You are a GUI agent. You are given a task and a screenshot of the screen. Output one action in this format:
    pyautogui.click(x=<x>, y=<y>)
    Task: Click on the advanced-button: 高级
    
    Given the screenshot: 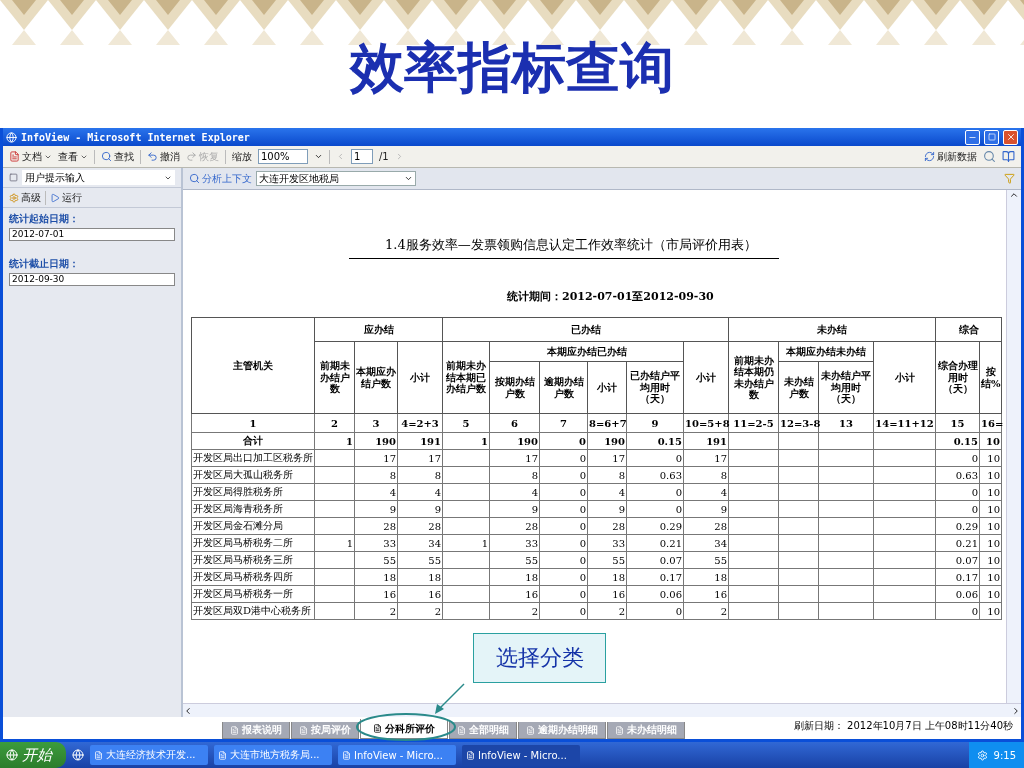 What is the action you would take?
    pyautogui.click(x=25, y=197)
    